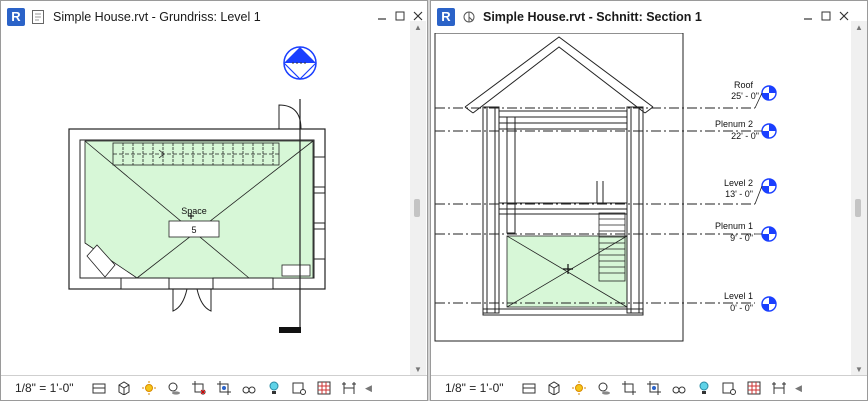 The height and width of the screenshot is (401, 868). What do you see at coordinates (741, 238) in the screenshot?
I see `level-elev-plenum1: 9' - 0"` at bounding box center [741, 238].